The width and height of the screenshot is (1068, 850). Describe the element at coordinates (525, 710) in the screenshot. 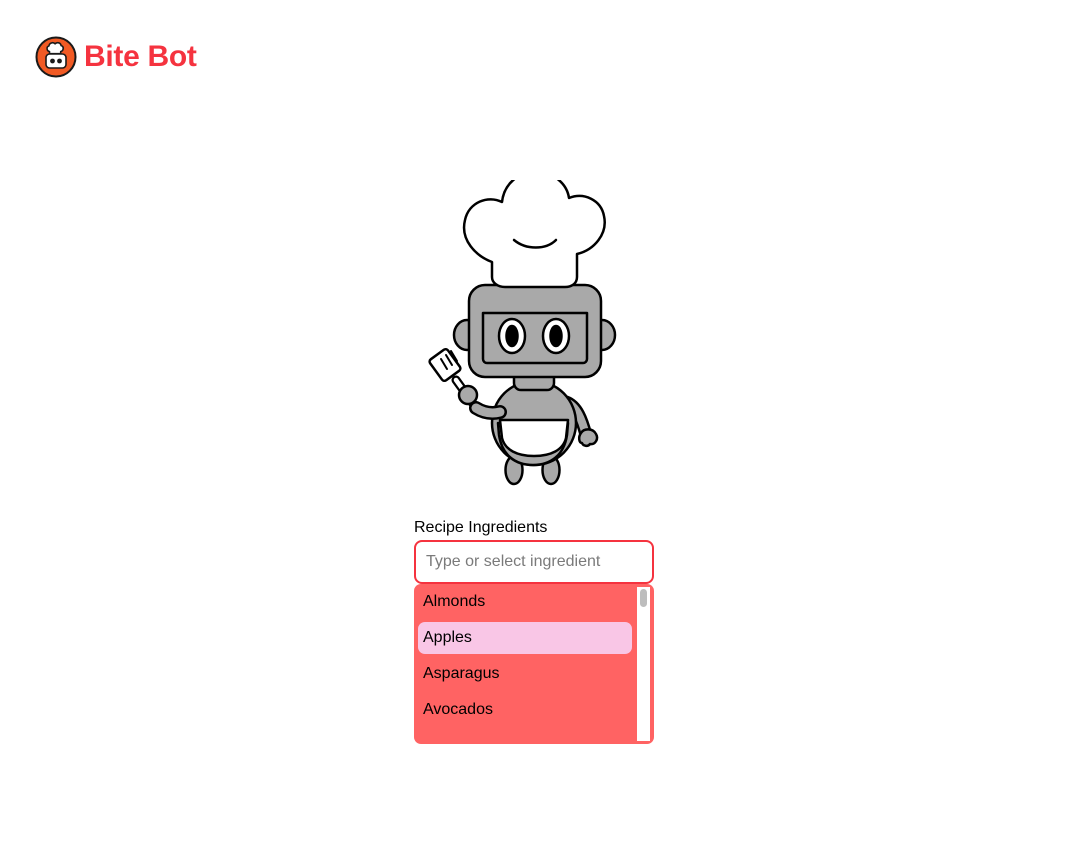

I see `ingredient-option: Avocados` at that location.